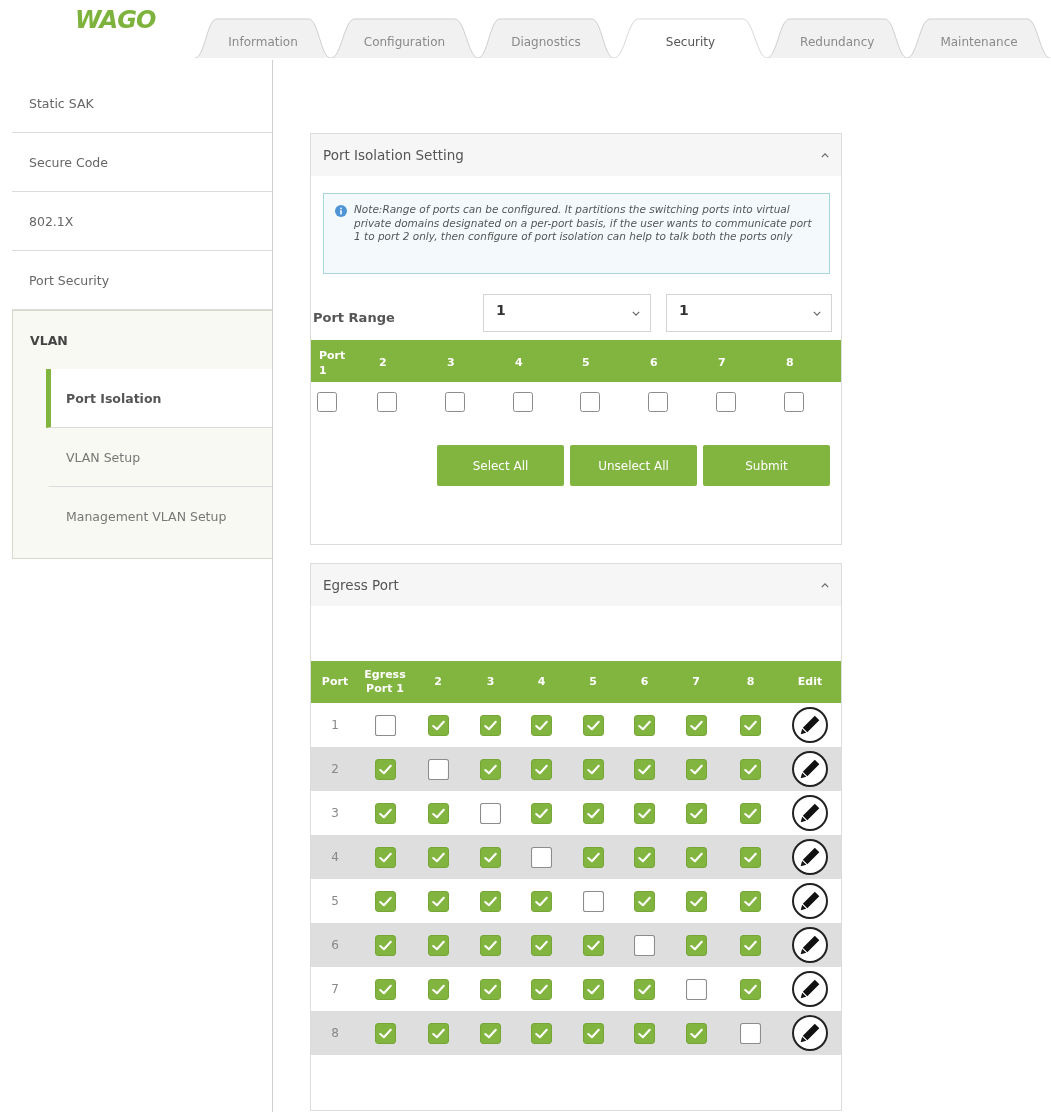  Describe the element at coordinates (690, 38) in the screenshot. I see `tab: Security` at that location.